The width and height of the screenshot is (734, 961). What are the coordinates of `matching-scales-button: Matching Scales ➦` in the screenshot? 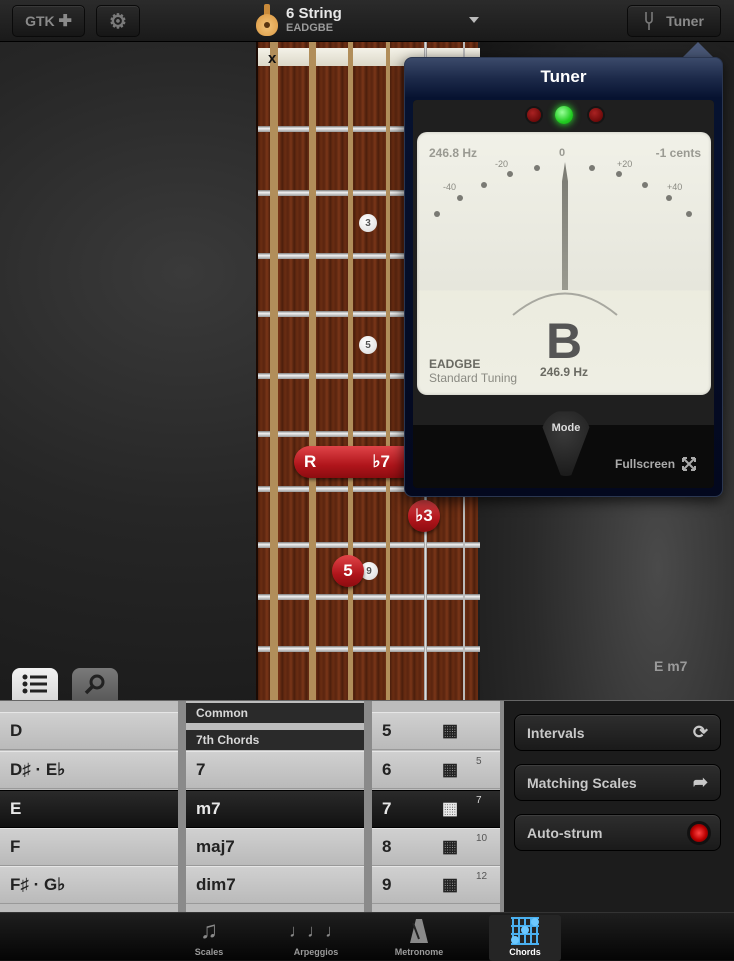 It's located at (617, 782).